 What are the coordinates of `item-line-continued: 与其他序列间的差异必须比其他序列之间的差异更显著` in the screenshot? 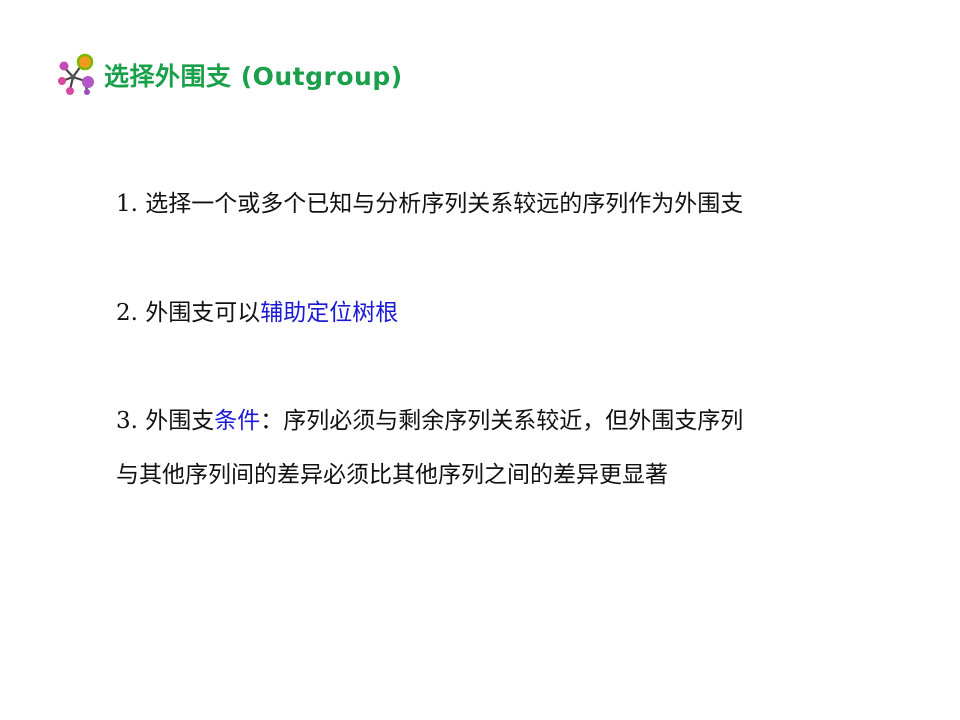 It's located at (392, 475).